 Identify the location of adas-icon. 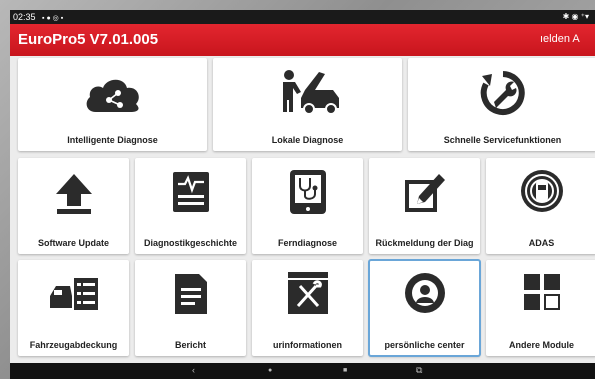
(540, 191).